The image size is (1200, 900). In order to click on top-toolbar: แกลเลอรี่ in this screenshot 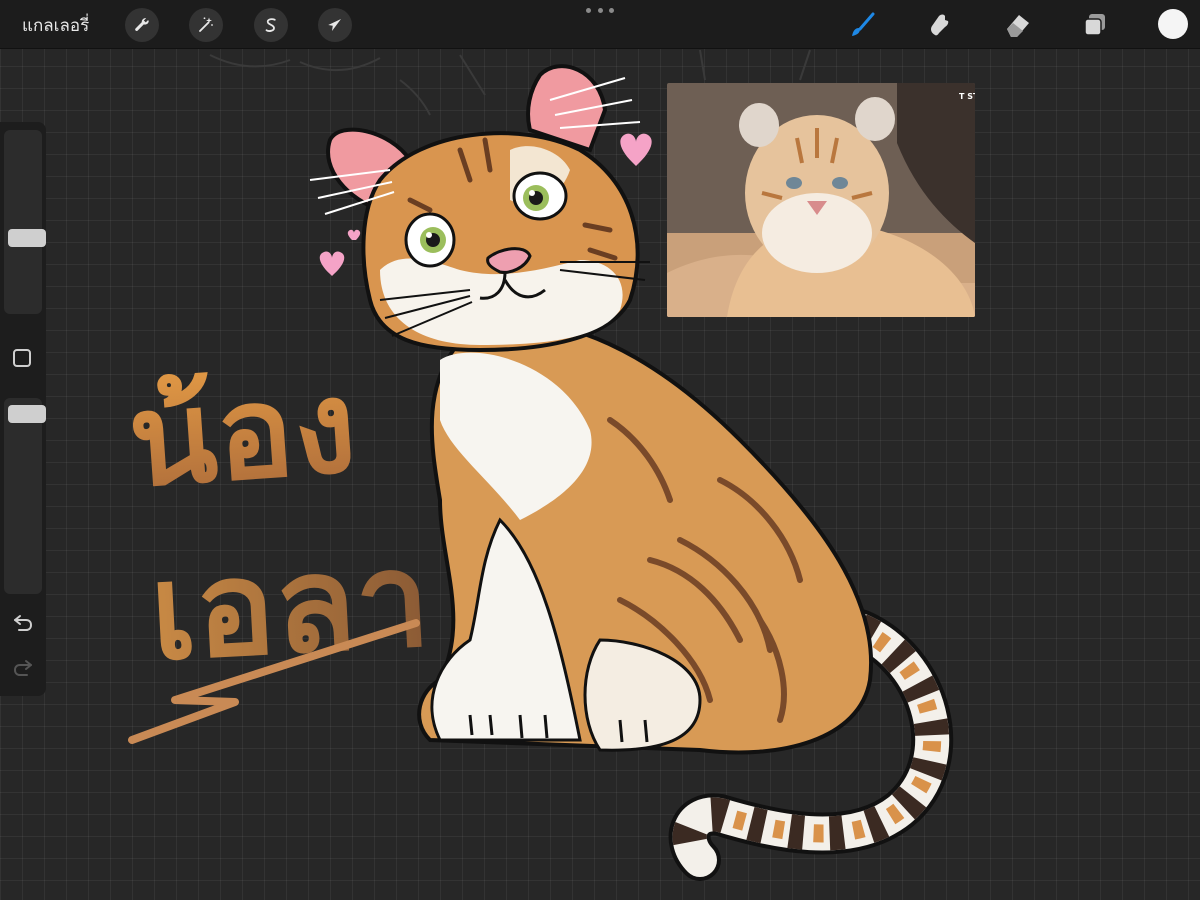, I will do `click(600, 24)`.